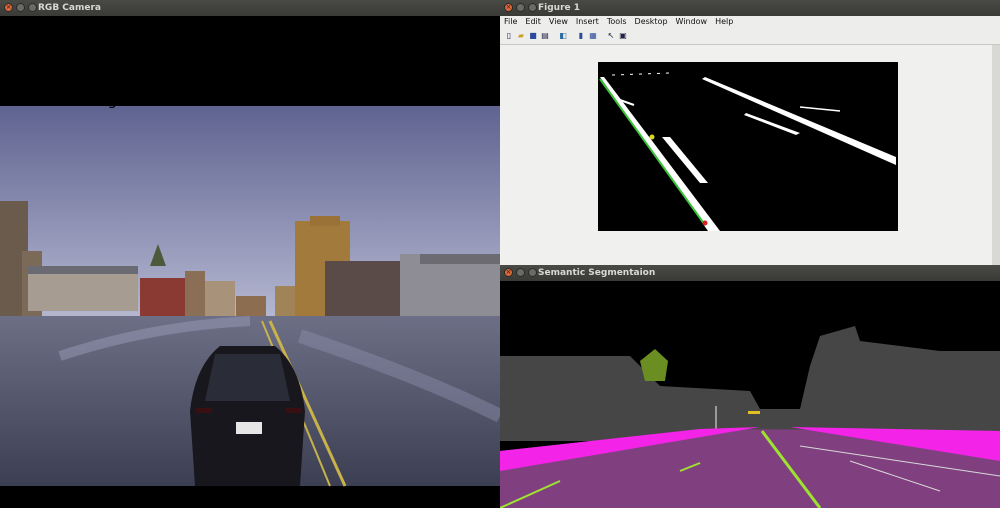 This screenshot has width=1000, height=508. Describe the element at coordinates (533, 22) in the screenshot. I see `menu-edit: Edit` at that location.